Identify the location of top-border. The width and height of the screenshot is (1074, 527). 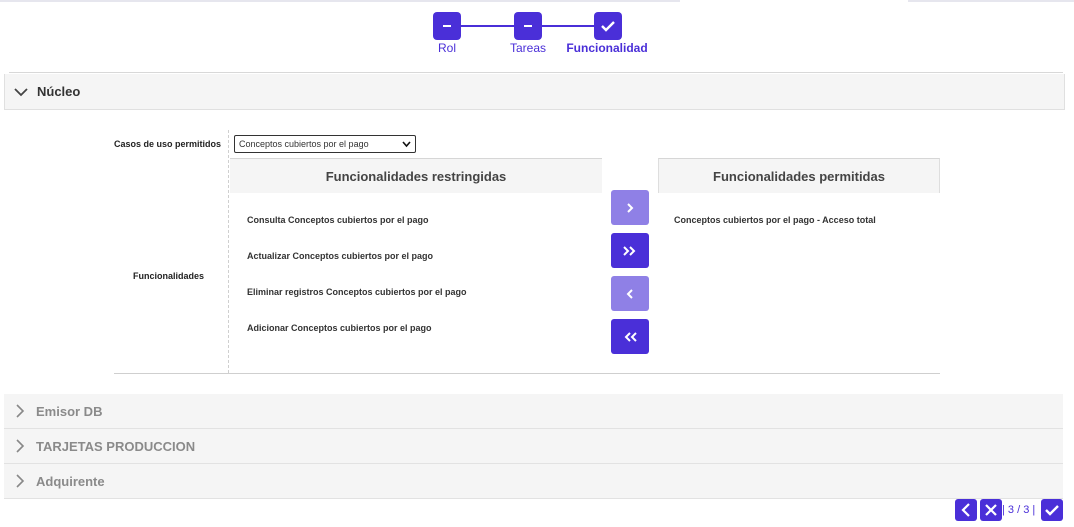
(537, 1).